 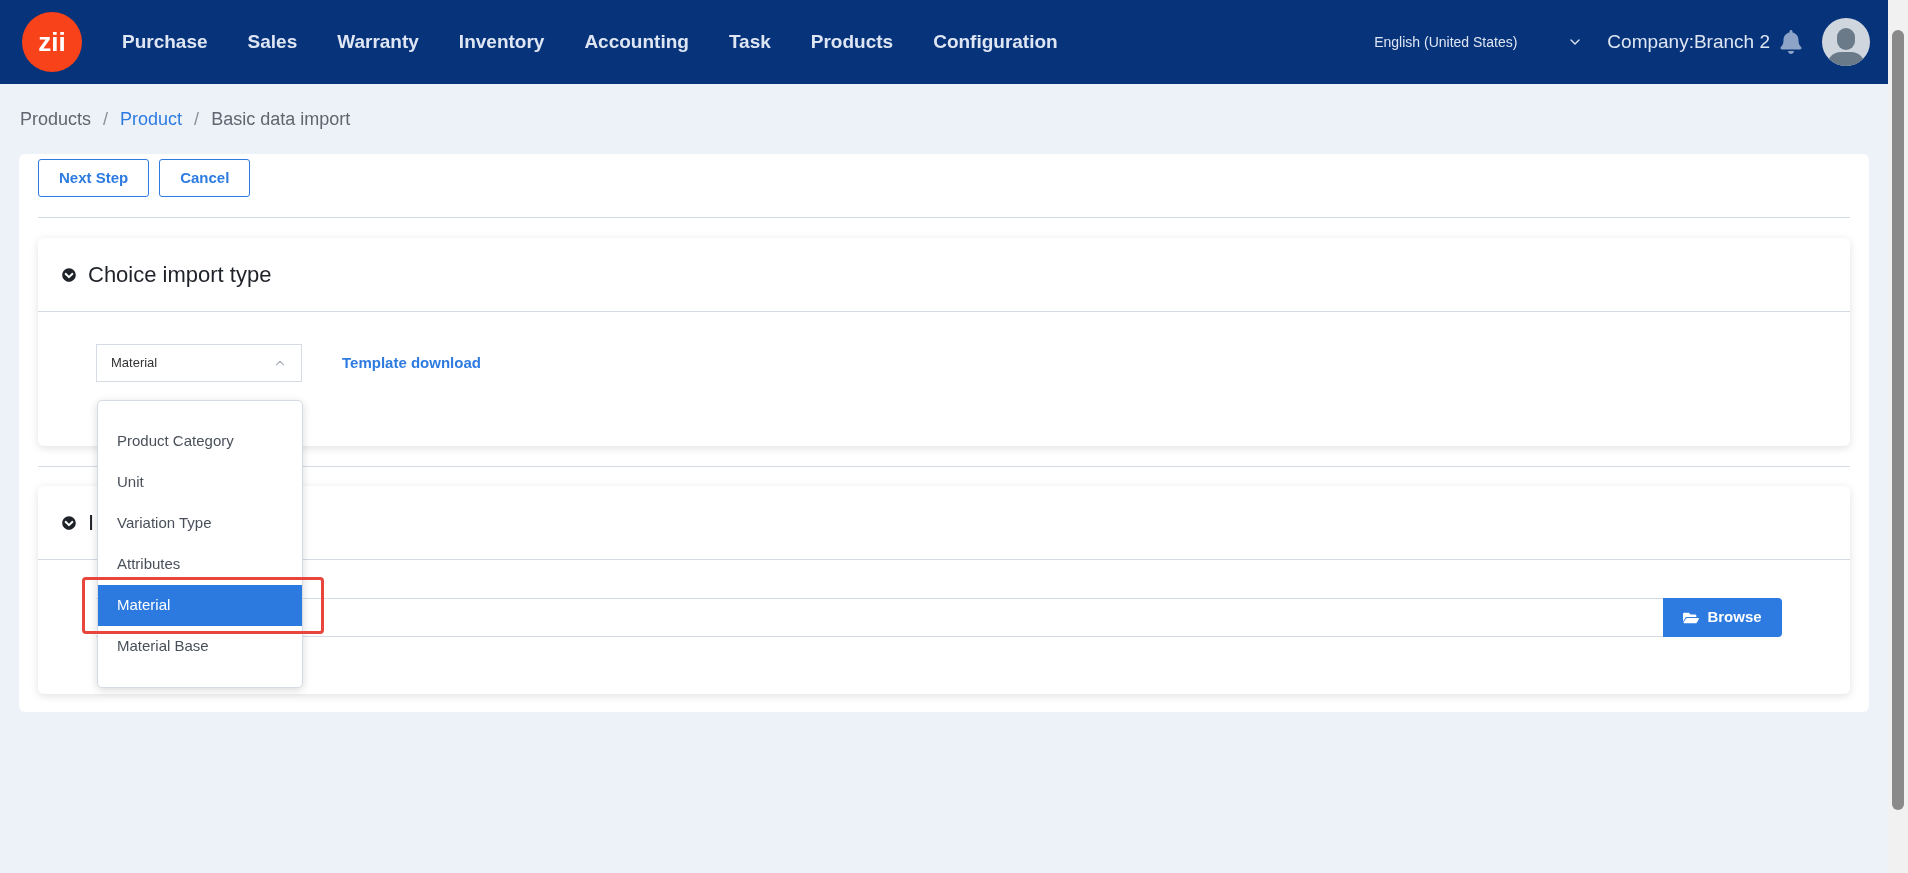 I want to click on dropdown-option: Variation Type, so click(x=200, y=523).